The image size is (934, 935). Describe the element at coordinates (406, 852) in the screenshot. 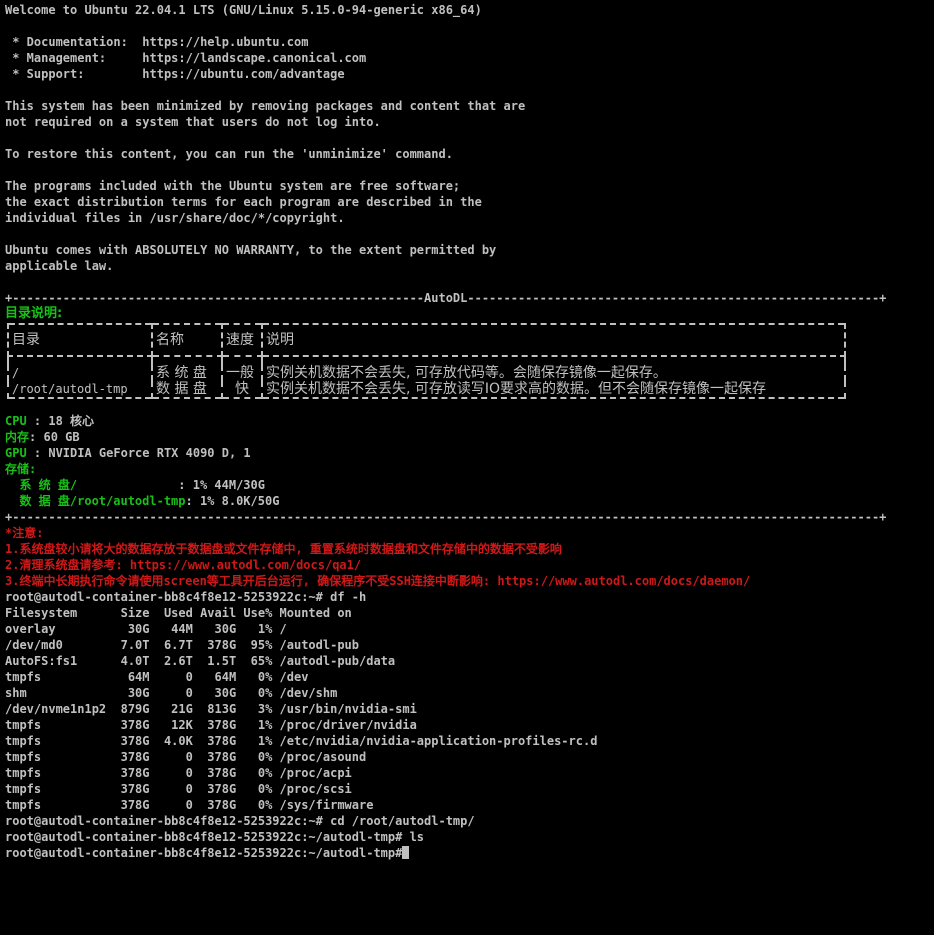

I see `text-cursor` at that location.